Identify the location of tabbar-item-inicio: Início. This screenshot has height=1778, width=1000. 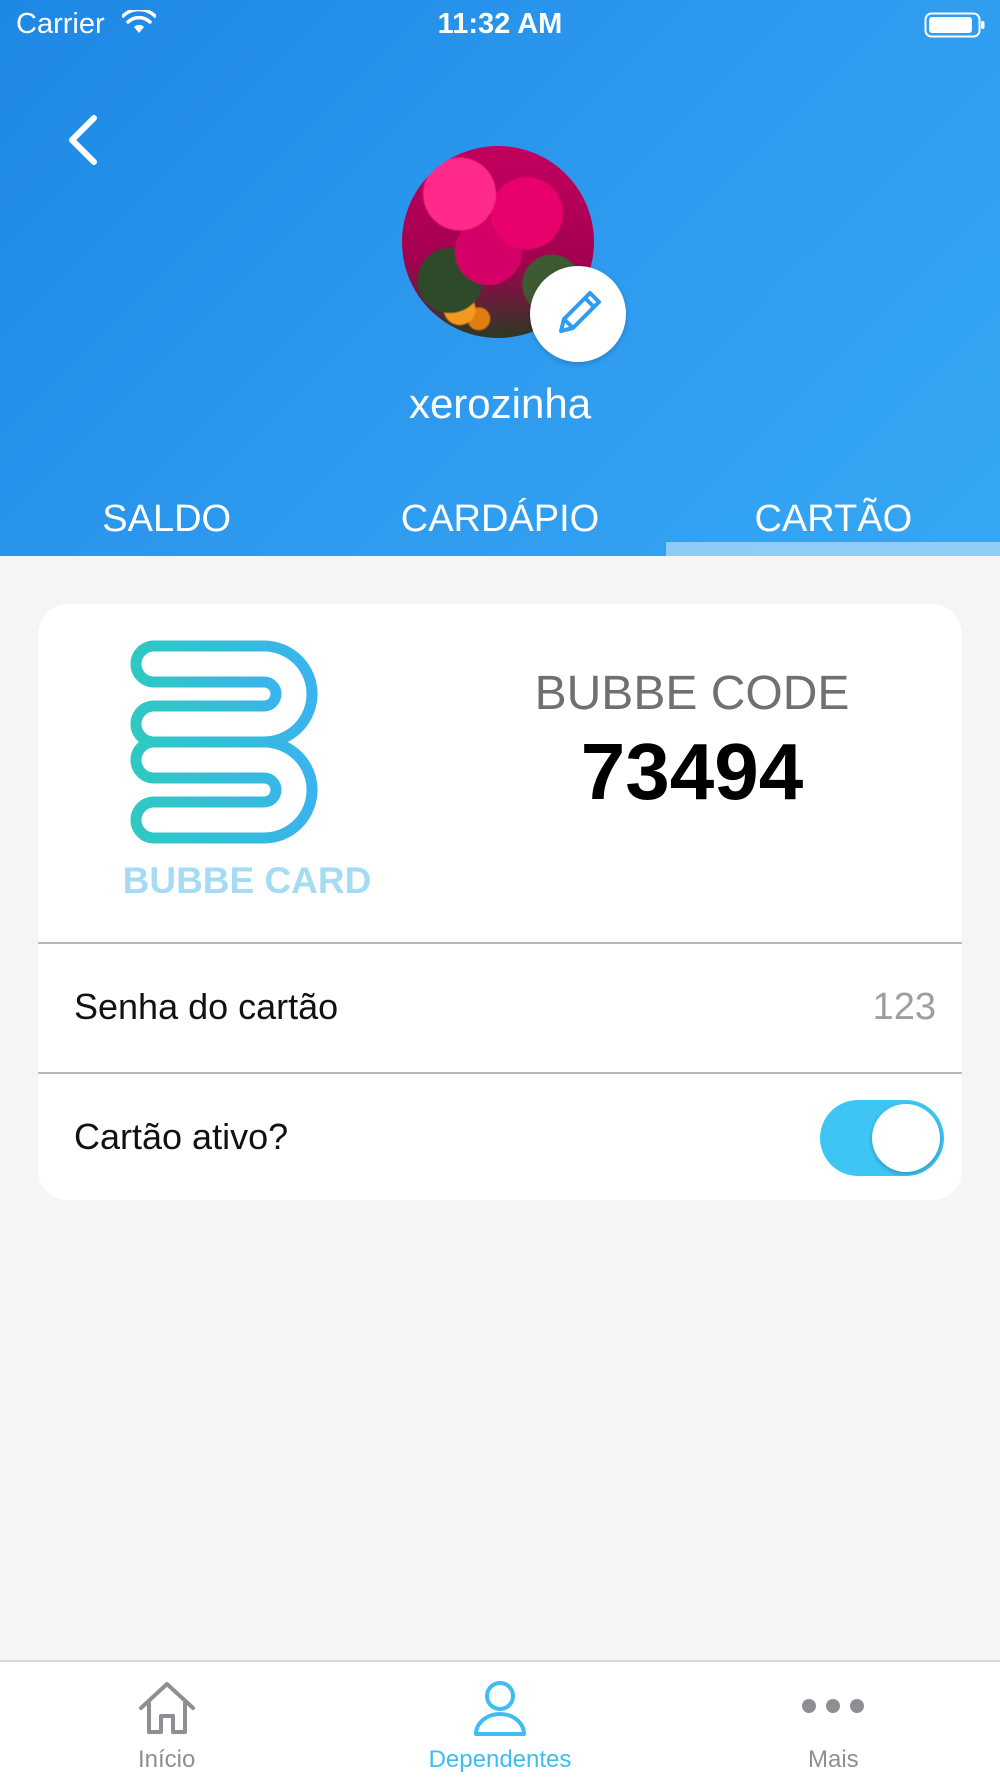
(166, 1720).